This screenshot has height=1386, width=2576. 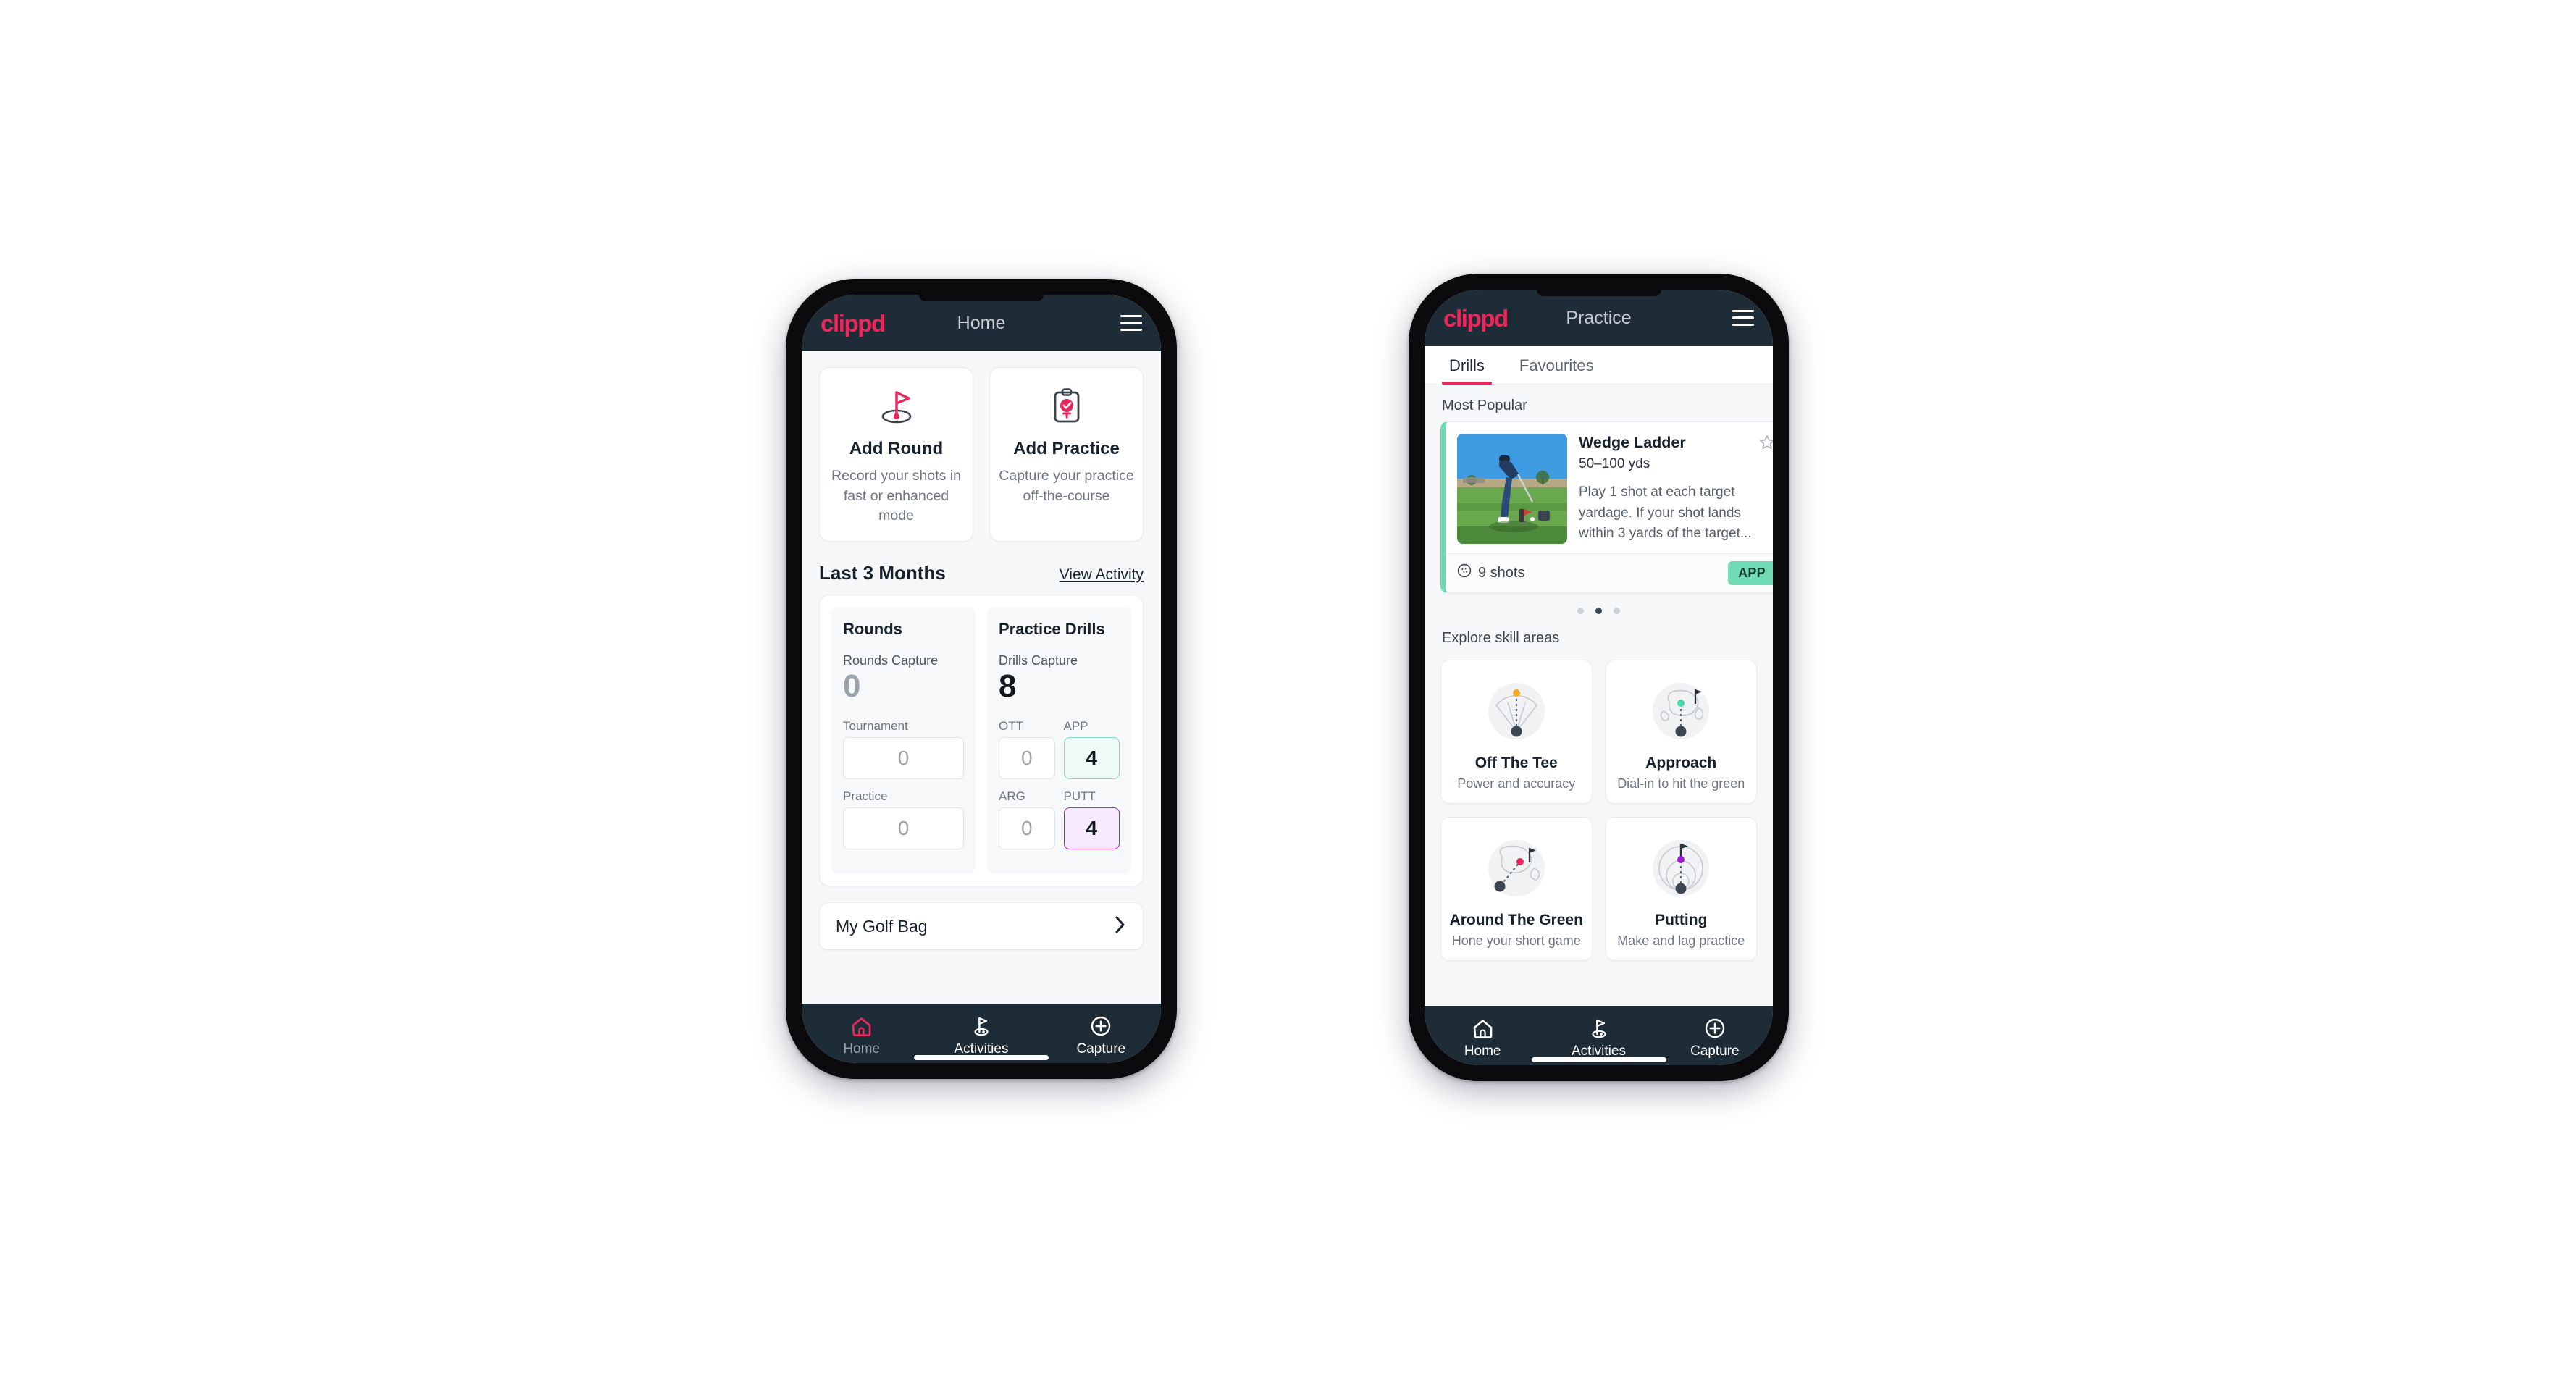 I want to click on practice-value: 0, so click(x=903, y=829).